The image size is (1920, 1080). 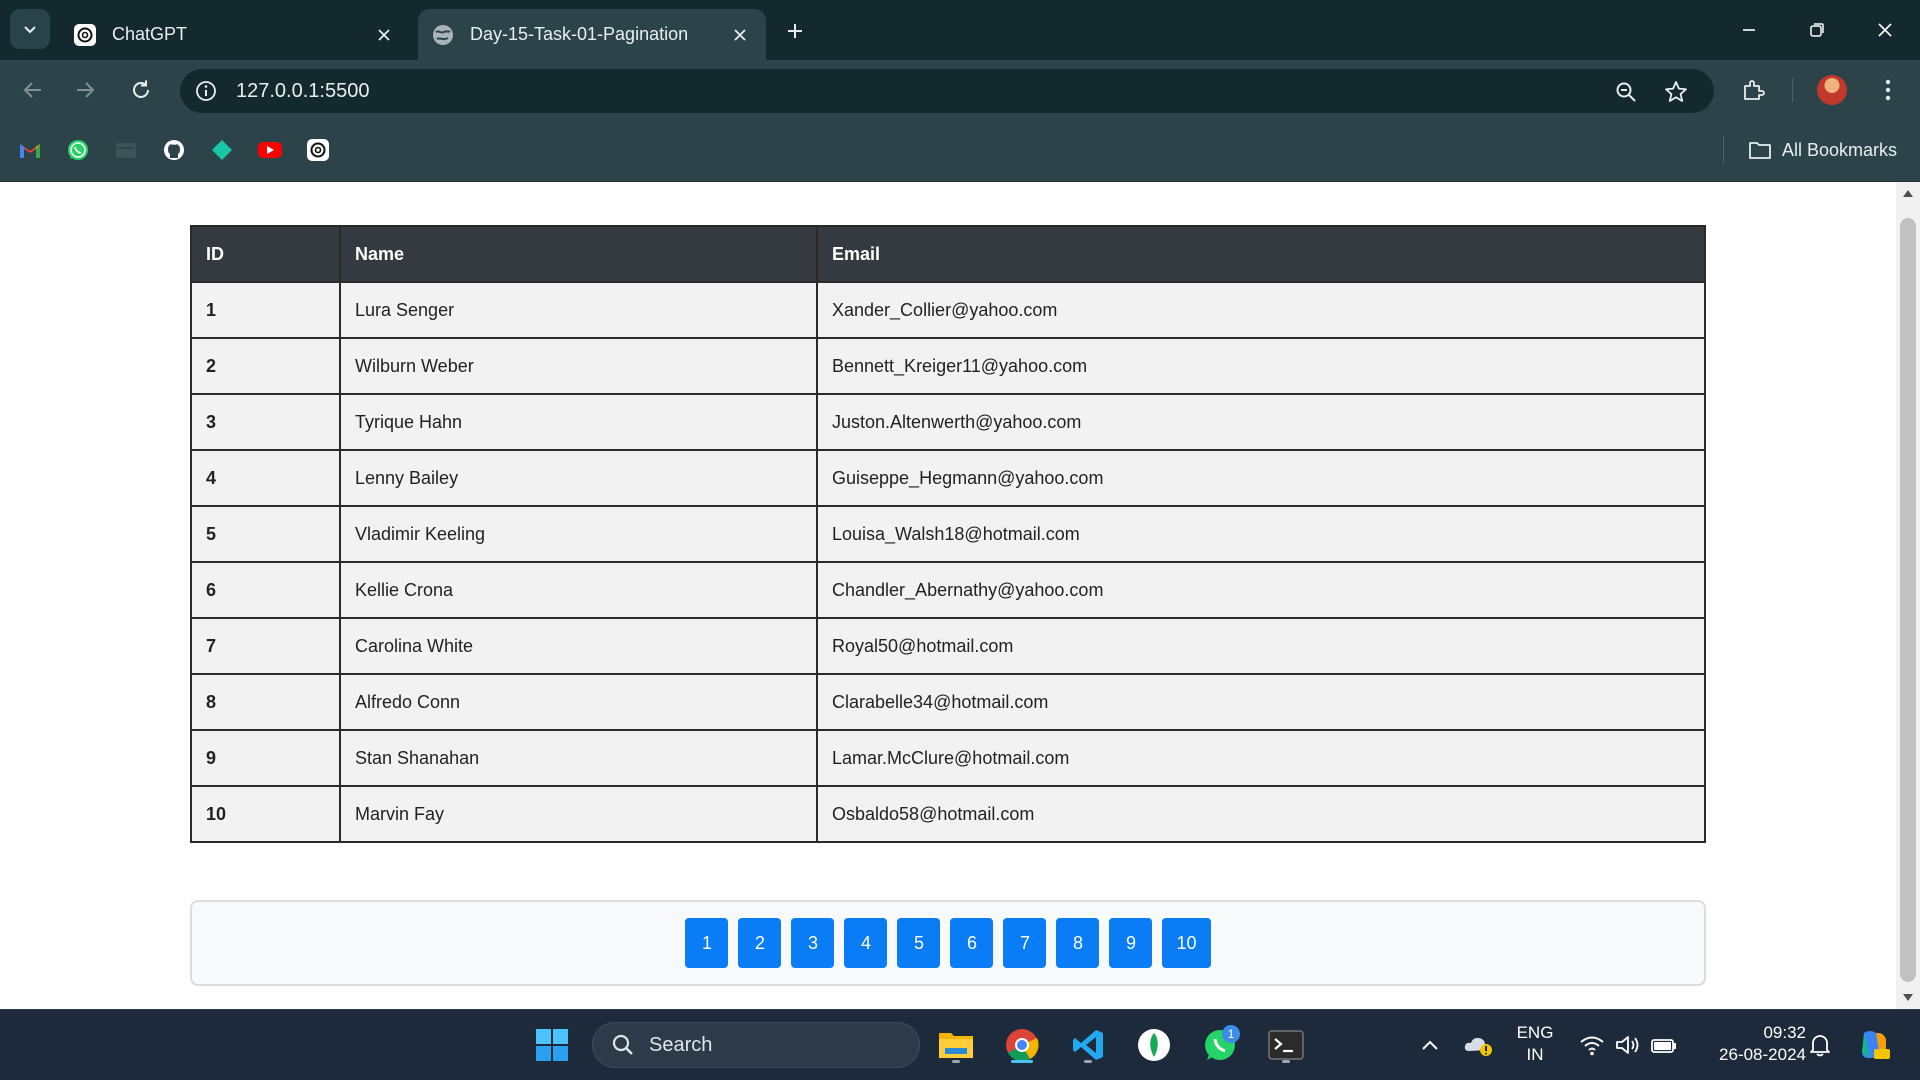 What do you see at coordinates (1820, 1045) in the screenshot?
I see `bell-icon` at bounding box center [1820, 1045].